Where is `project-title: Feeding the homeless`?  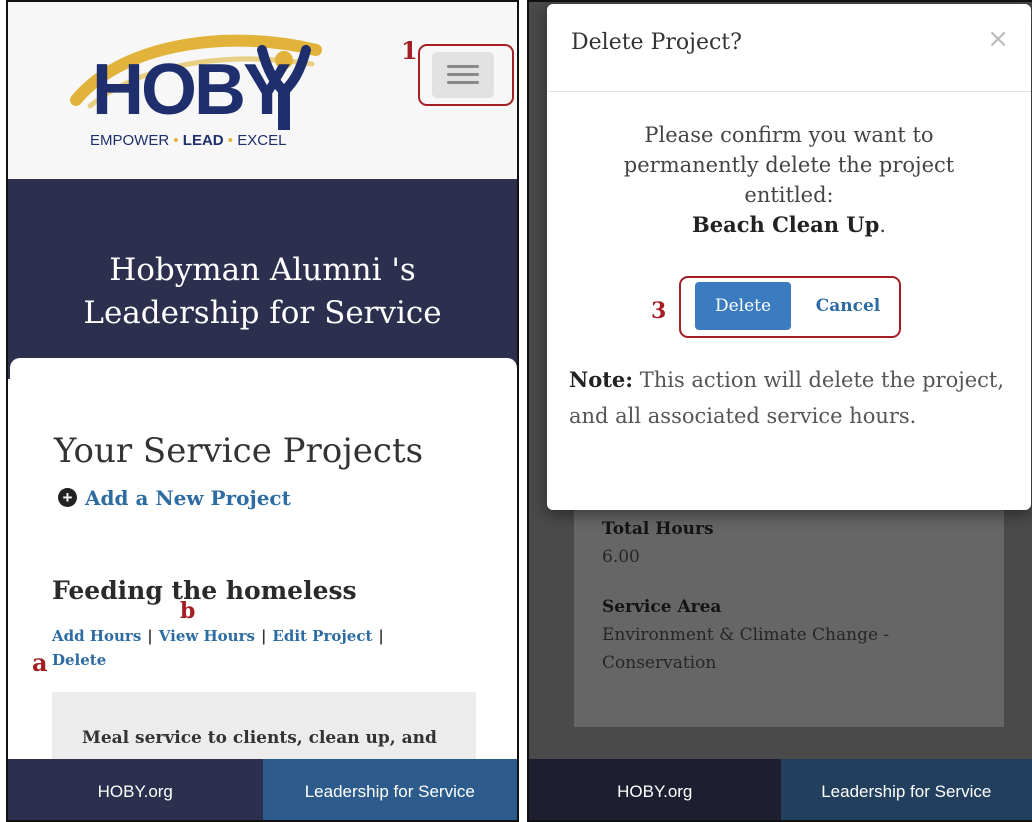
project-title: Feeding the homeless is located at coordinates (204, 590).